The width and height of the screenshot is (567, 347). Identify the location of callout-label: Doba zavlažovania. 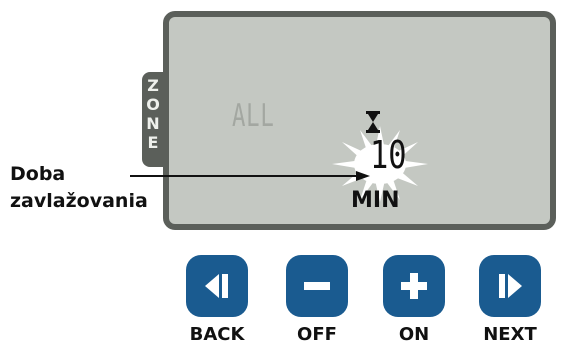
(79, 188).